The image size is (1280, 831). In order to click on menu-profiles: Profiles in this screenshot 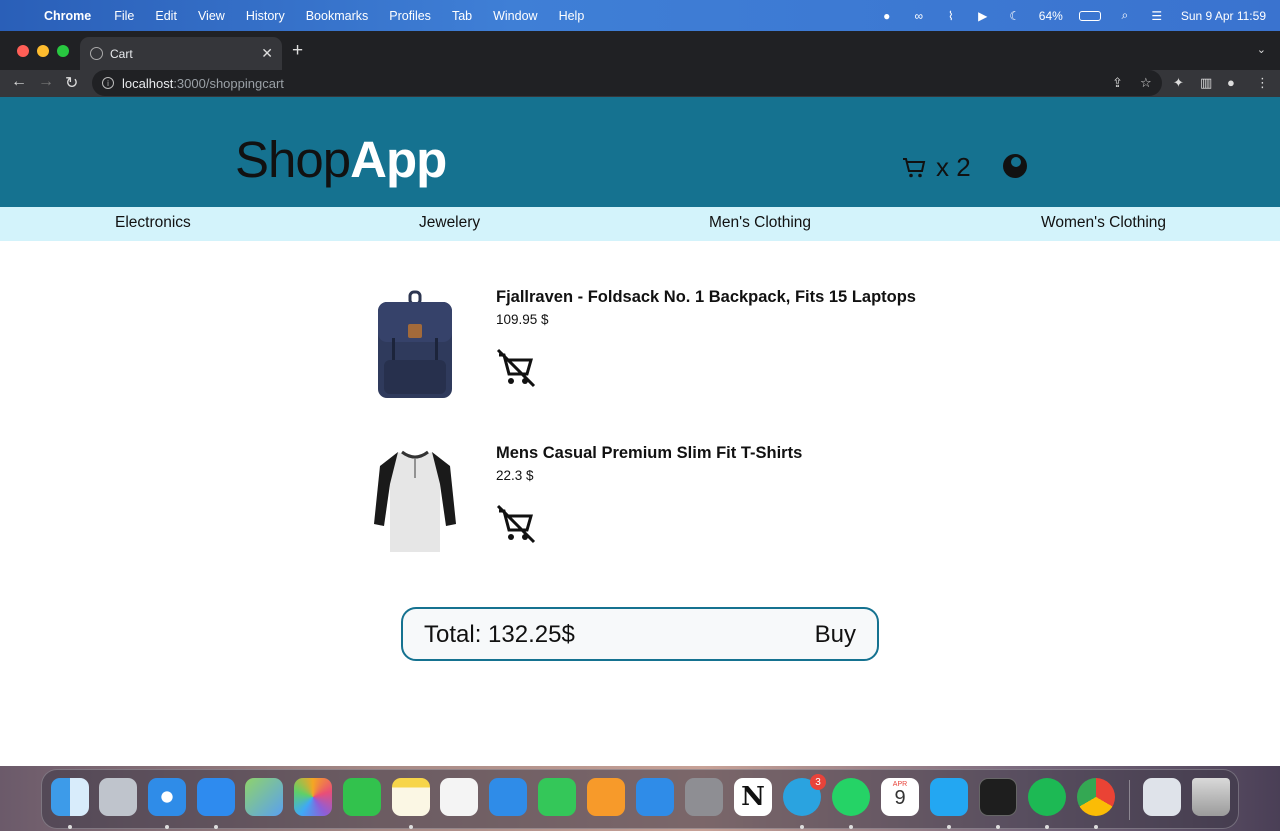, I will do `click(410, 16)`.